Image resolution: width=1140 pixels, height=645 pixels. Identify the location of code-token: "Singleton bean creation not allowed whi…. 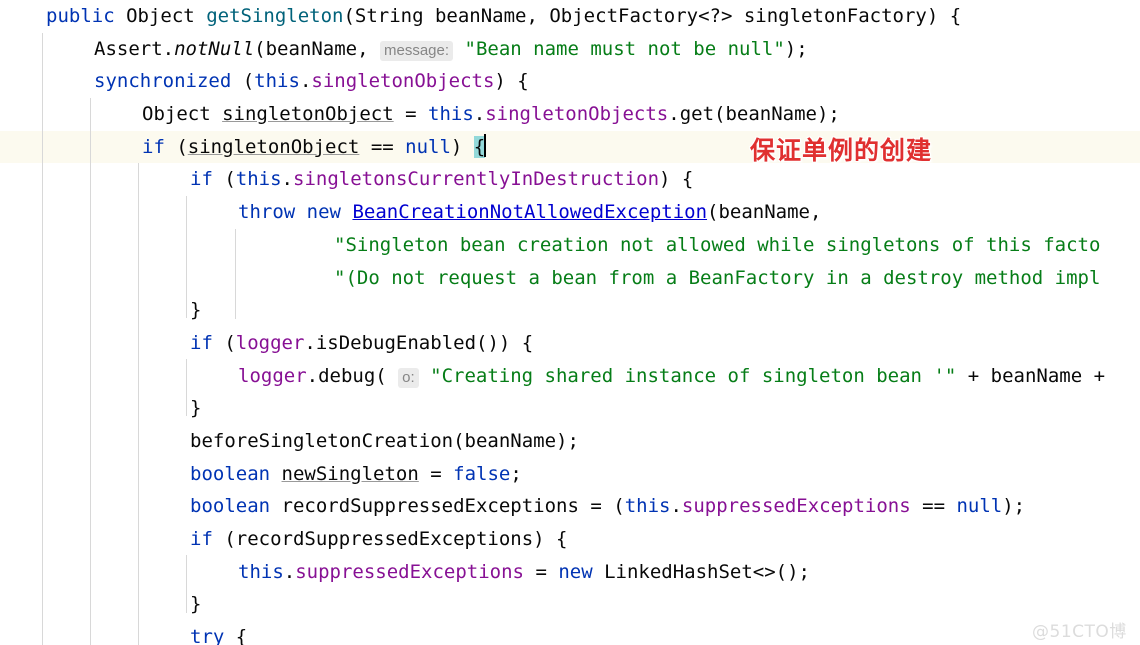
(717, 244).